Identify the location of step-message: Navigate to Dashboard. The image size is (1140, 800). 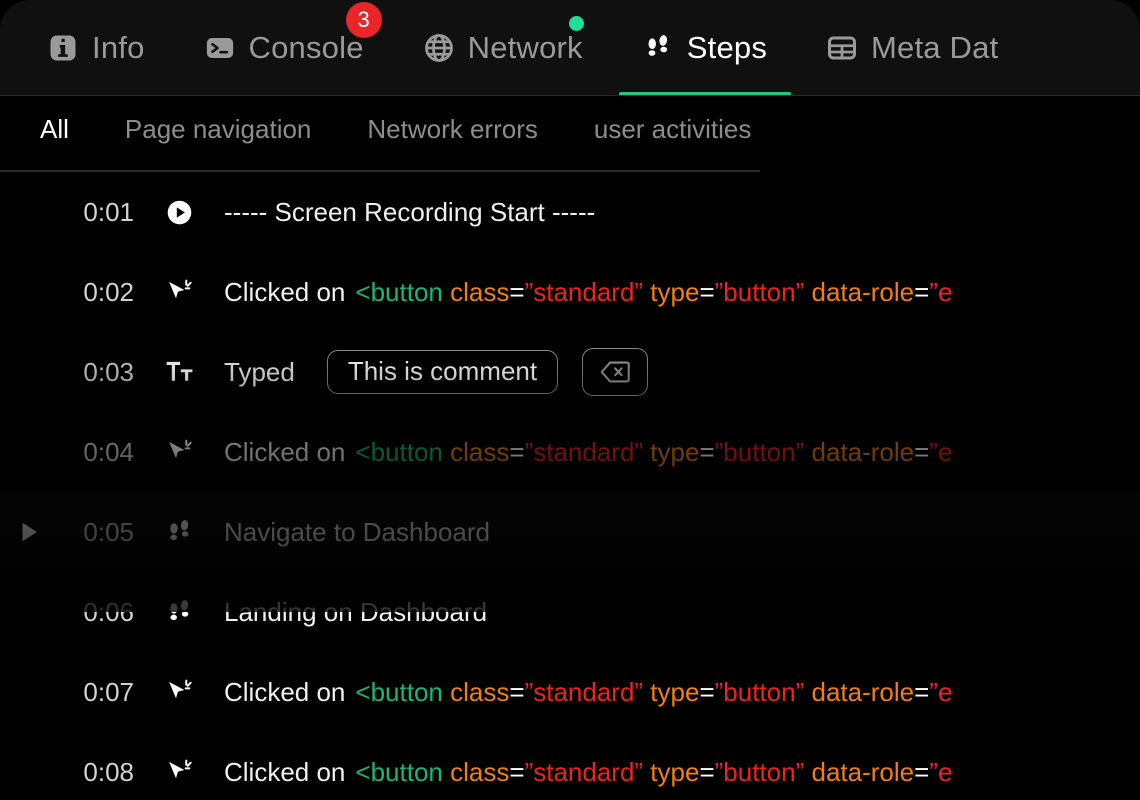
(357, 531).